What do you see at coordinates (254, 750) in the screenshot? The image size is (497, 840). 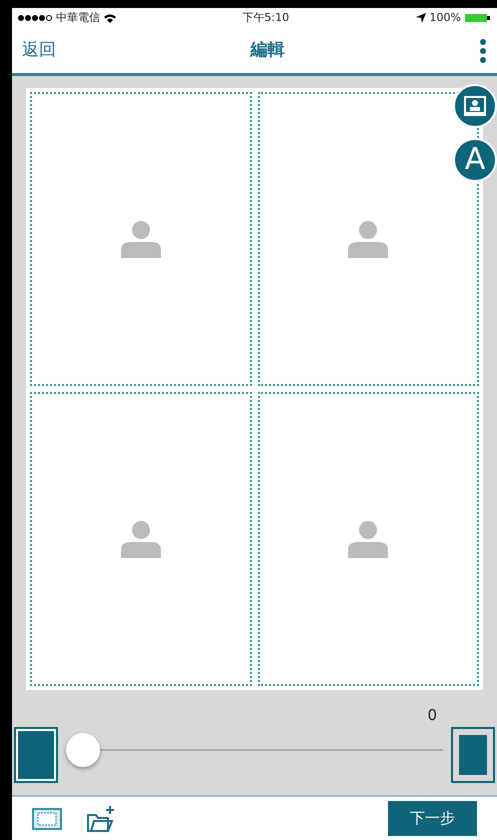 I see `slider` at bounding box center [254, 750].